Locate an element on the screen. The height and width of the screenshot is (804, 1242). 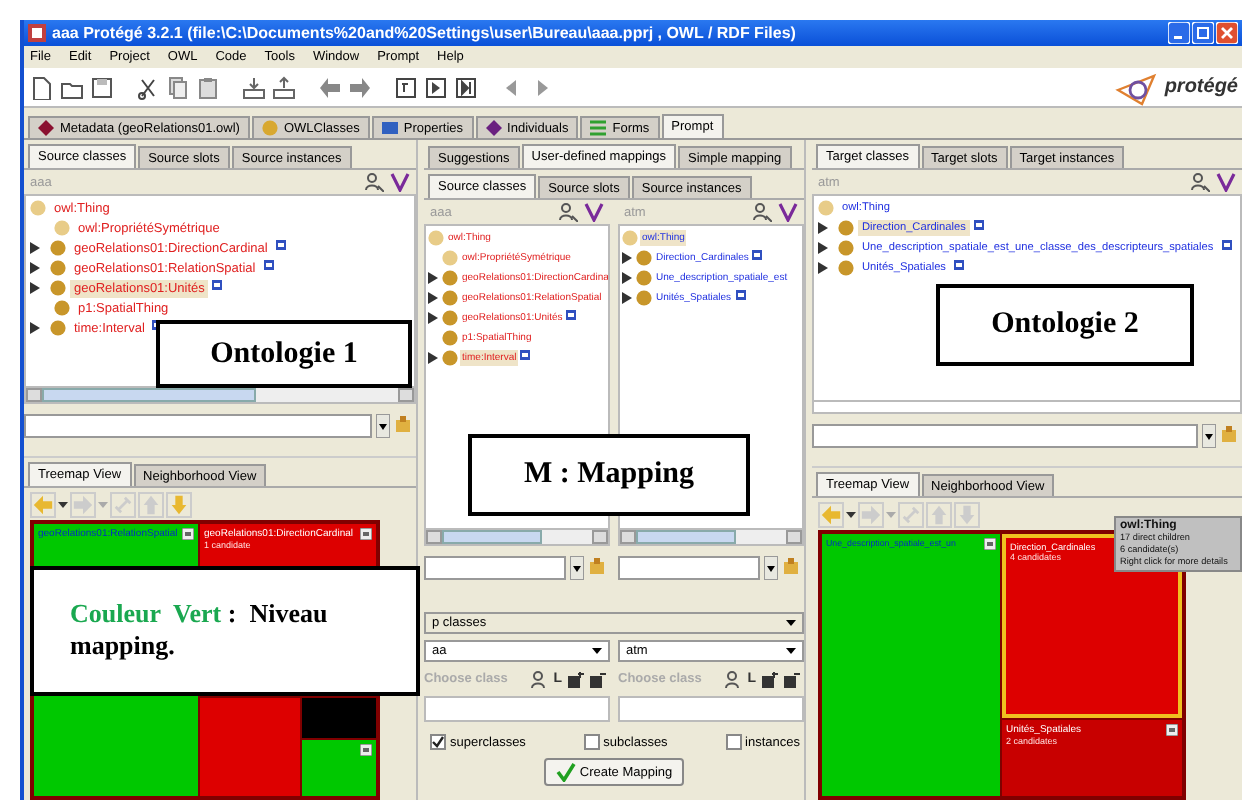
annotation-overlay: Ontologie 1 is located at coordinates (284, 354).